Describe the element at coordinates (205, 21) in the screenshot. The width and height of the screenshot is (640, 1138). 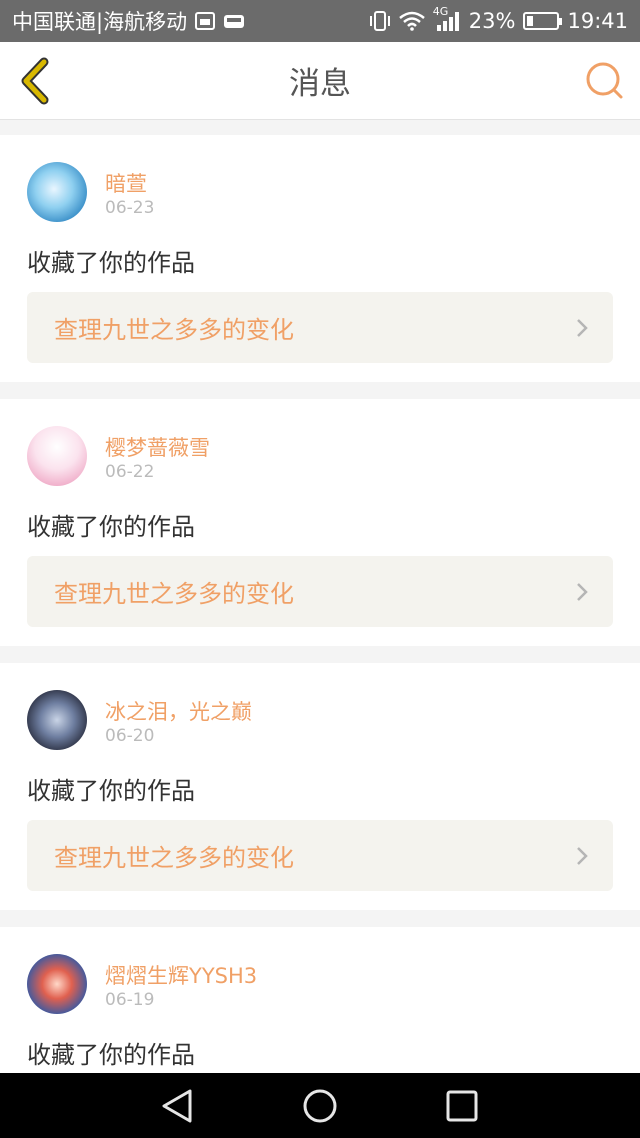
I see `image-notification-icon` at that location.